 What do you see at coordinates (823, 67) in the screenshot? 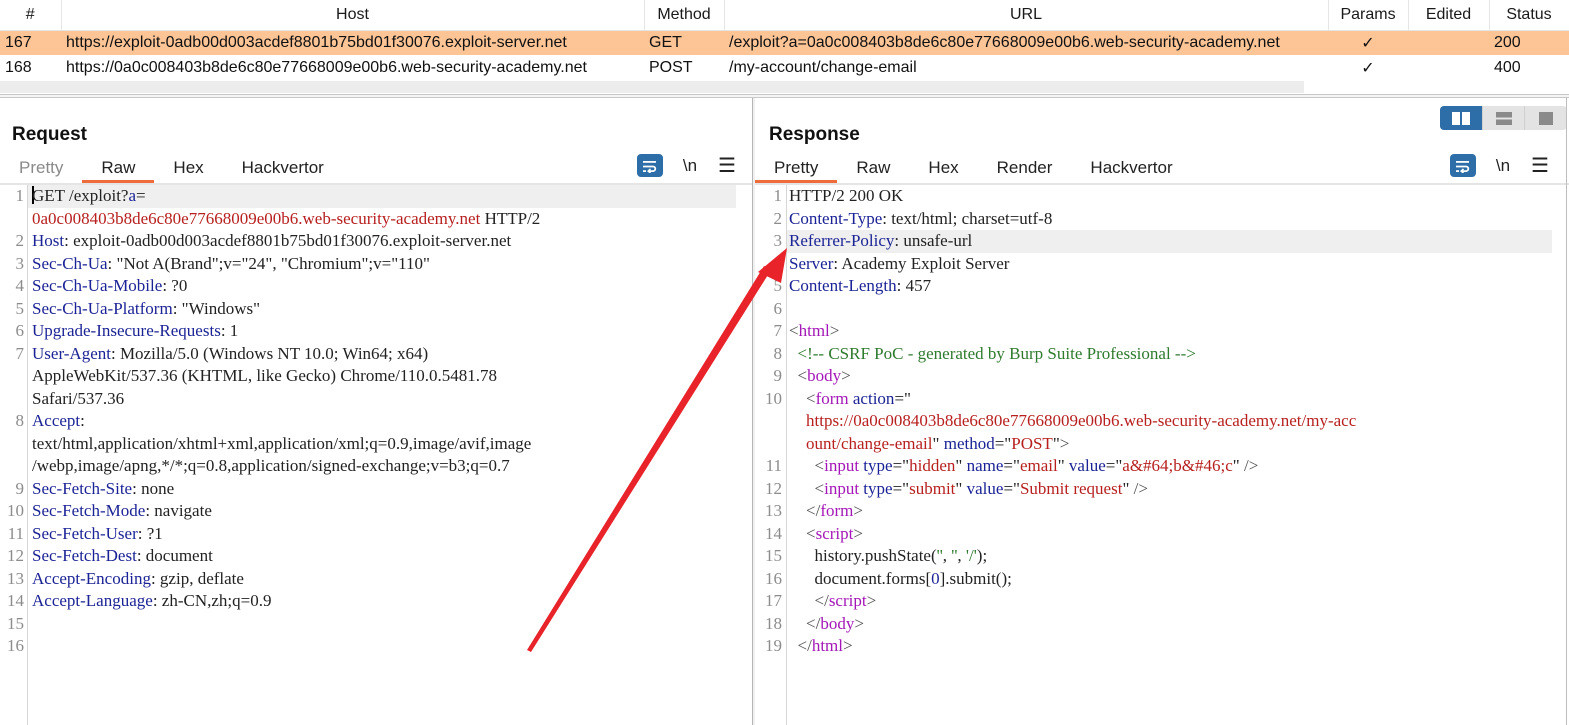
I see `row-url: /my-account/change-email` at bounding box center [823, 67].